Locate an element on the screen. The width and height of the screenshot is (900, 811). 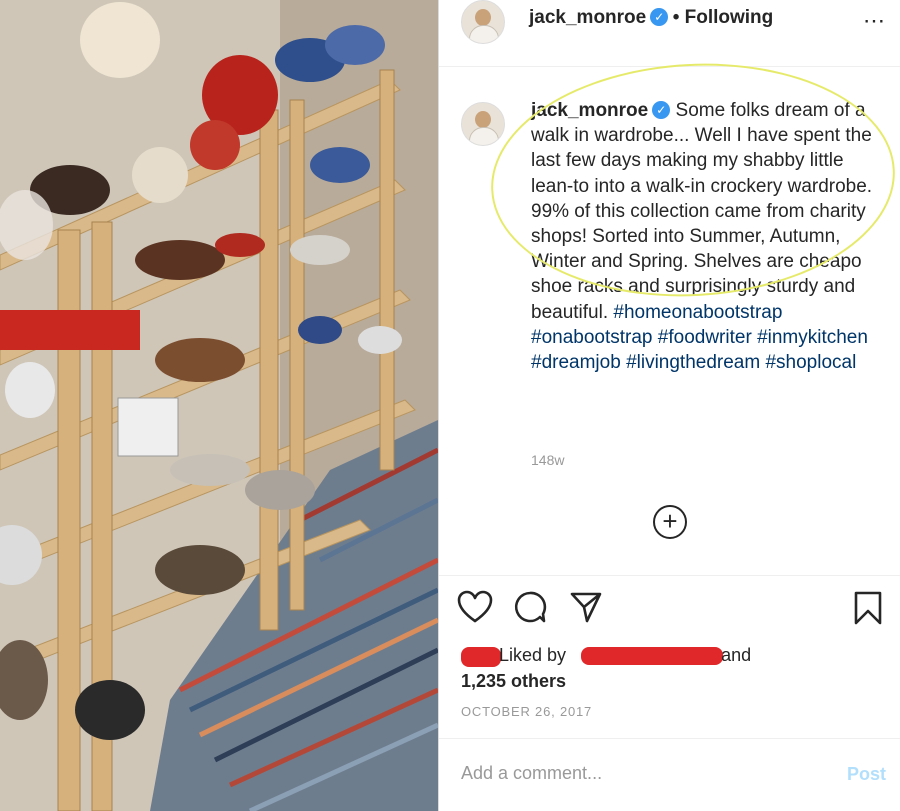
comment-icon is located at coordinates (530, 607).